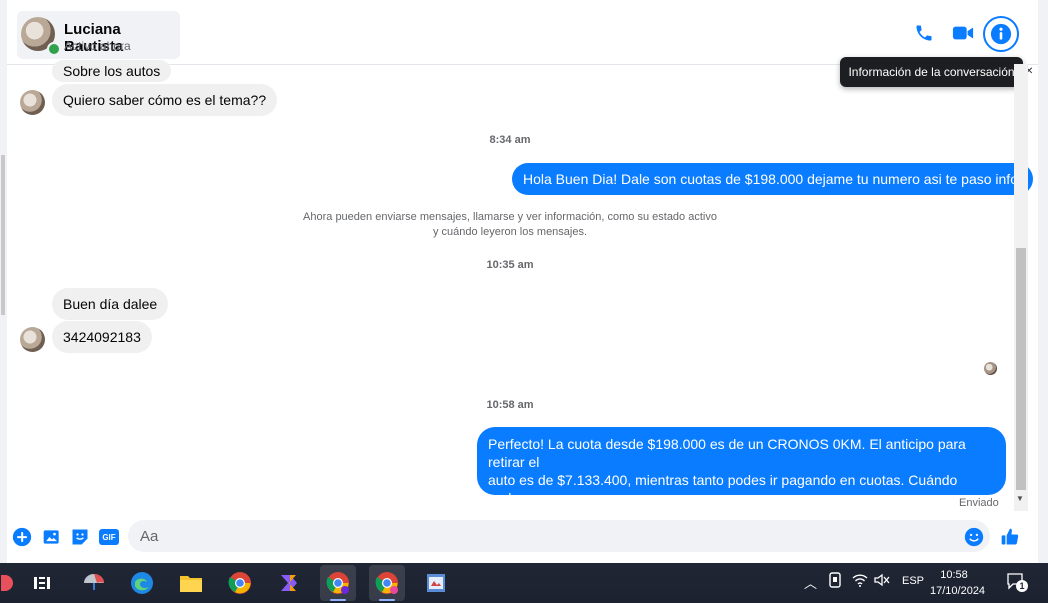 This screenshot has height=603, width=1048. I want to click on video-camera-icon, so click(963, 33).